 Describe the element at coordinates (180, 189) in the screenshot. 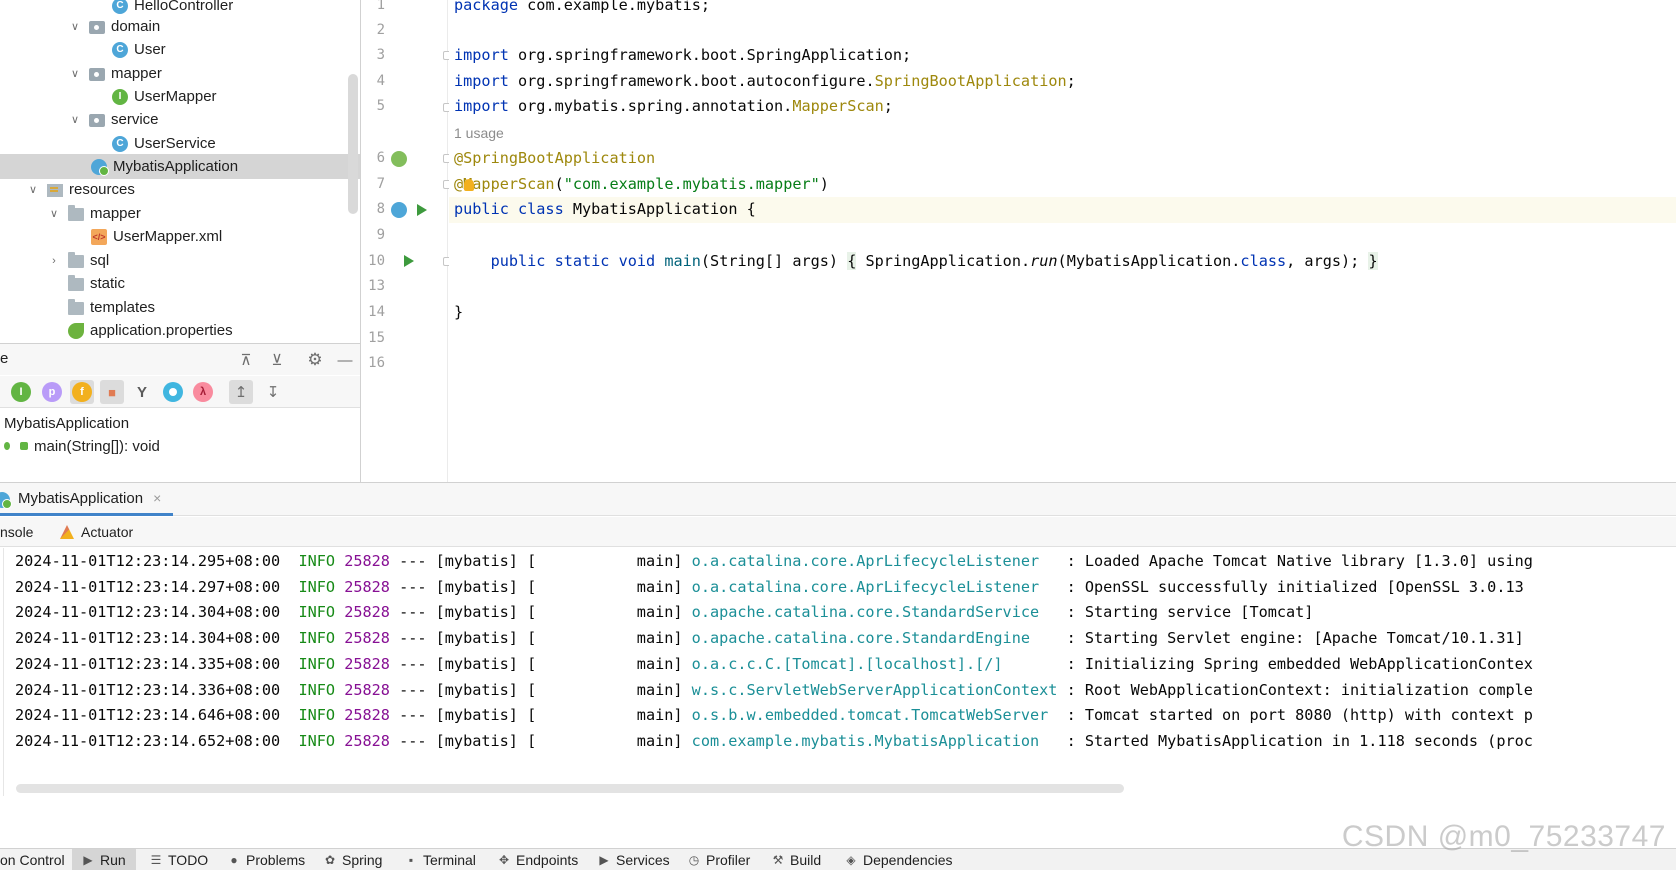

I see `tree-item-resources: ∨ resources` at that location.